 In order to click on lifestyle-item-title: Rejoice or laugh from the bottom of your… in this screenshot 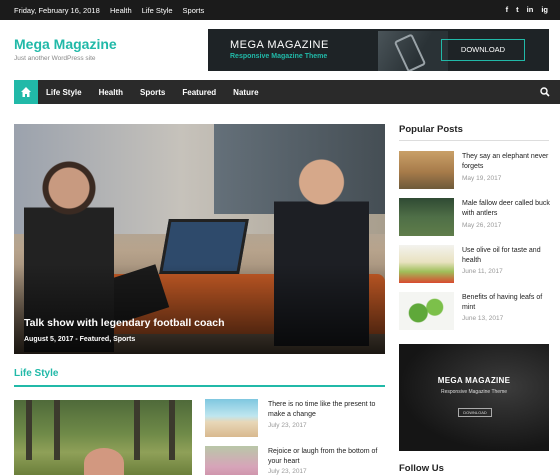, I will do `click(324, 457)`.